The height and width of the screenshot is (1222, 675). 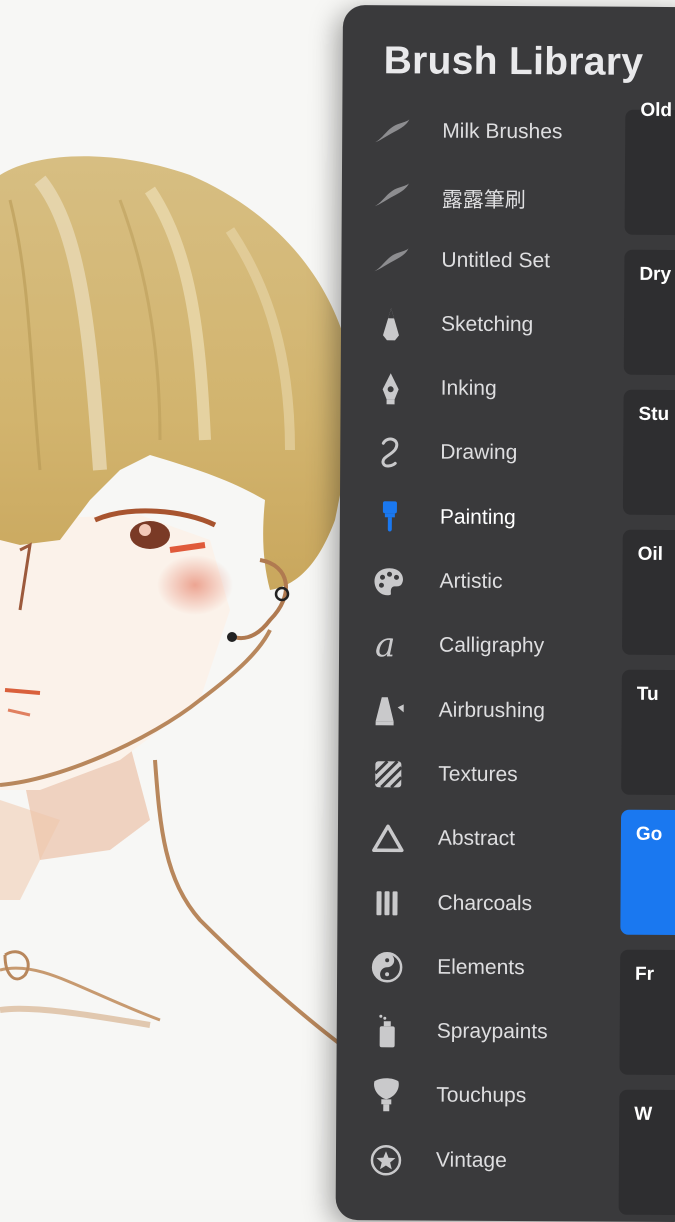 I want to click on brush-set-label: Airbrushing, so click(x=491, y=710).